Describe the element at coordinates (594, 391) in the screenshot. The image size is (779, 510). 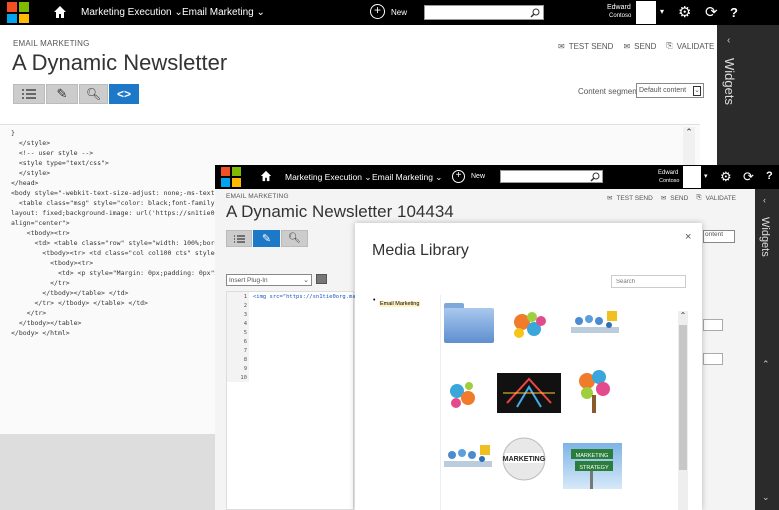
I see `thumbnail-tree` at that location.